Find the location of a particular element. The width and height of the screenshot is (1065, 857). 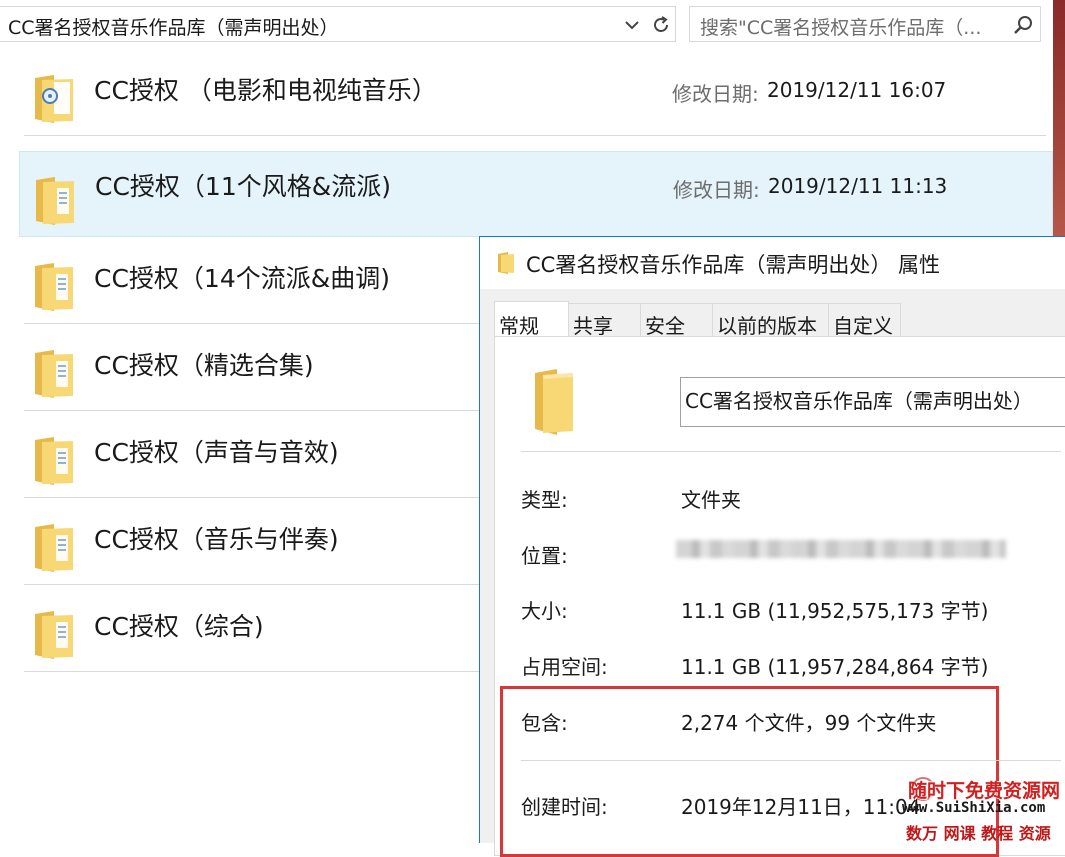

size-label: 大小: is located at coordinates (544, 611).